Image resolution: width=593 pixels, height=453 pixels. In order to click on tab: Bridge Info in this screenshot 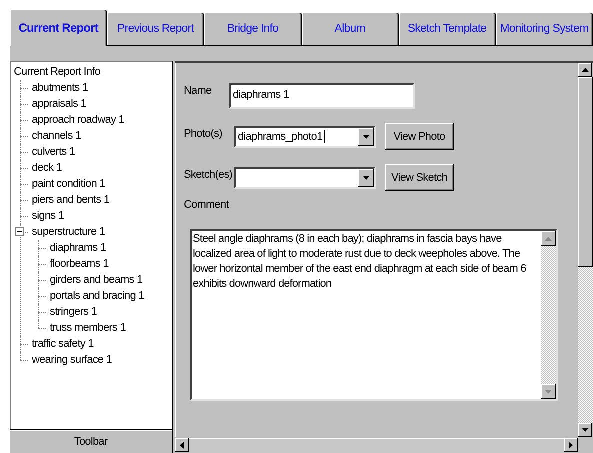, I will do `click(253, 29)`.